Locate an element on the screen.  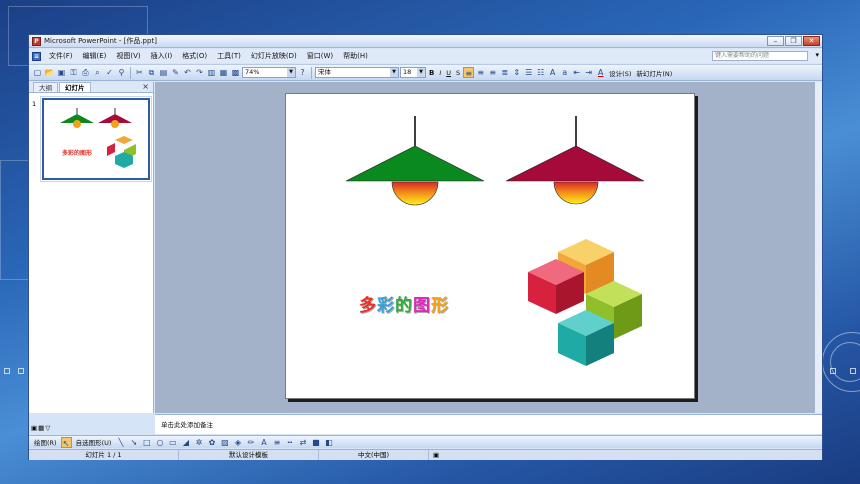
bullets-icon: ☷ is located at coordinates (540, 72).